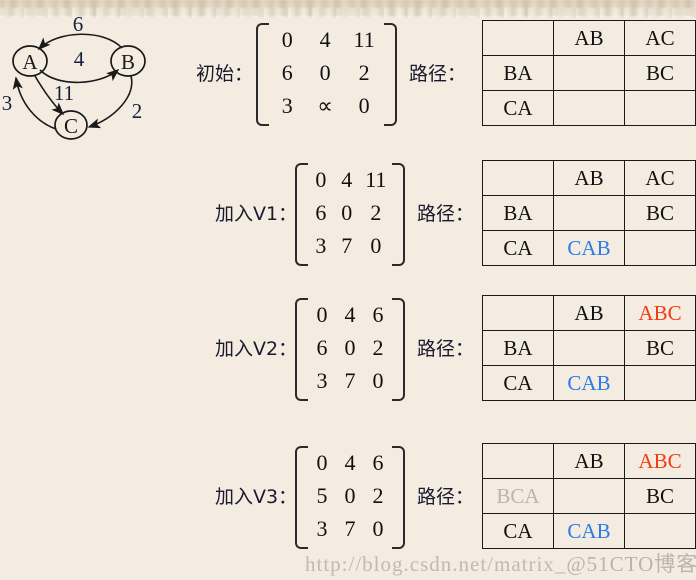 The image size is (696, 580). I want to click on path-label-v3: 路径：, so click(445, 497).